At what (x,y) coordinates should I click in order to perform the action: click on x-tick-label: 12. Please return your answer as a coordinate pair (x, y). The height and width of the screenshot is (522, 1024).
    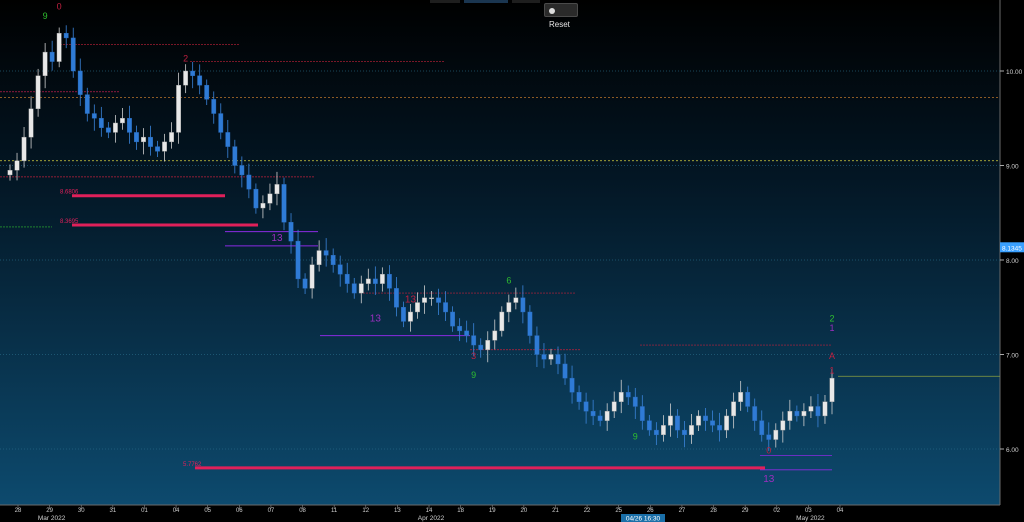
    Looking at the image, I should click on (365, 511).